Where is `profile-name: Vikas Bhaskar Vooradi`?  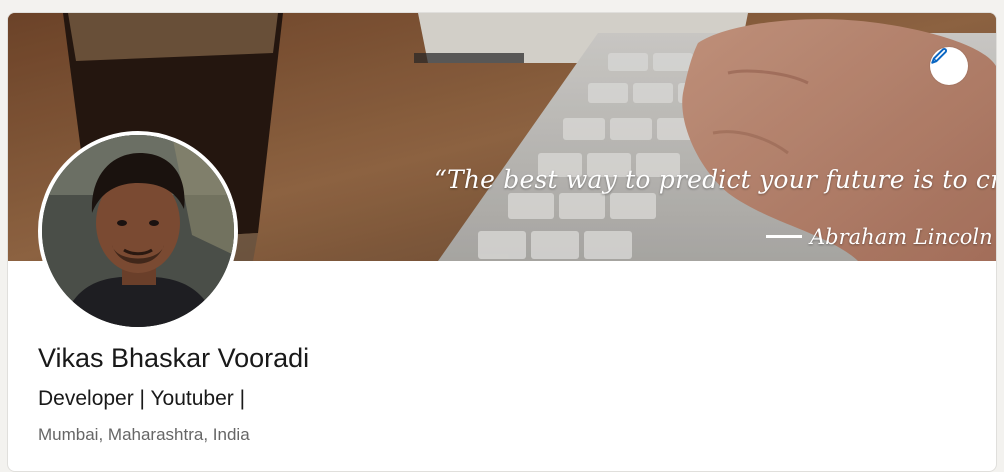 profile-name: Vikas Bhaskar Vooradi is located at coordinates (174, 358).